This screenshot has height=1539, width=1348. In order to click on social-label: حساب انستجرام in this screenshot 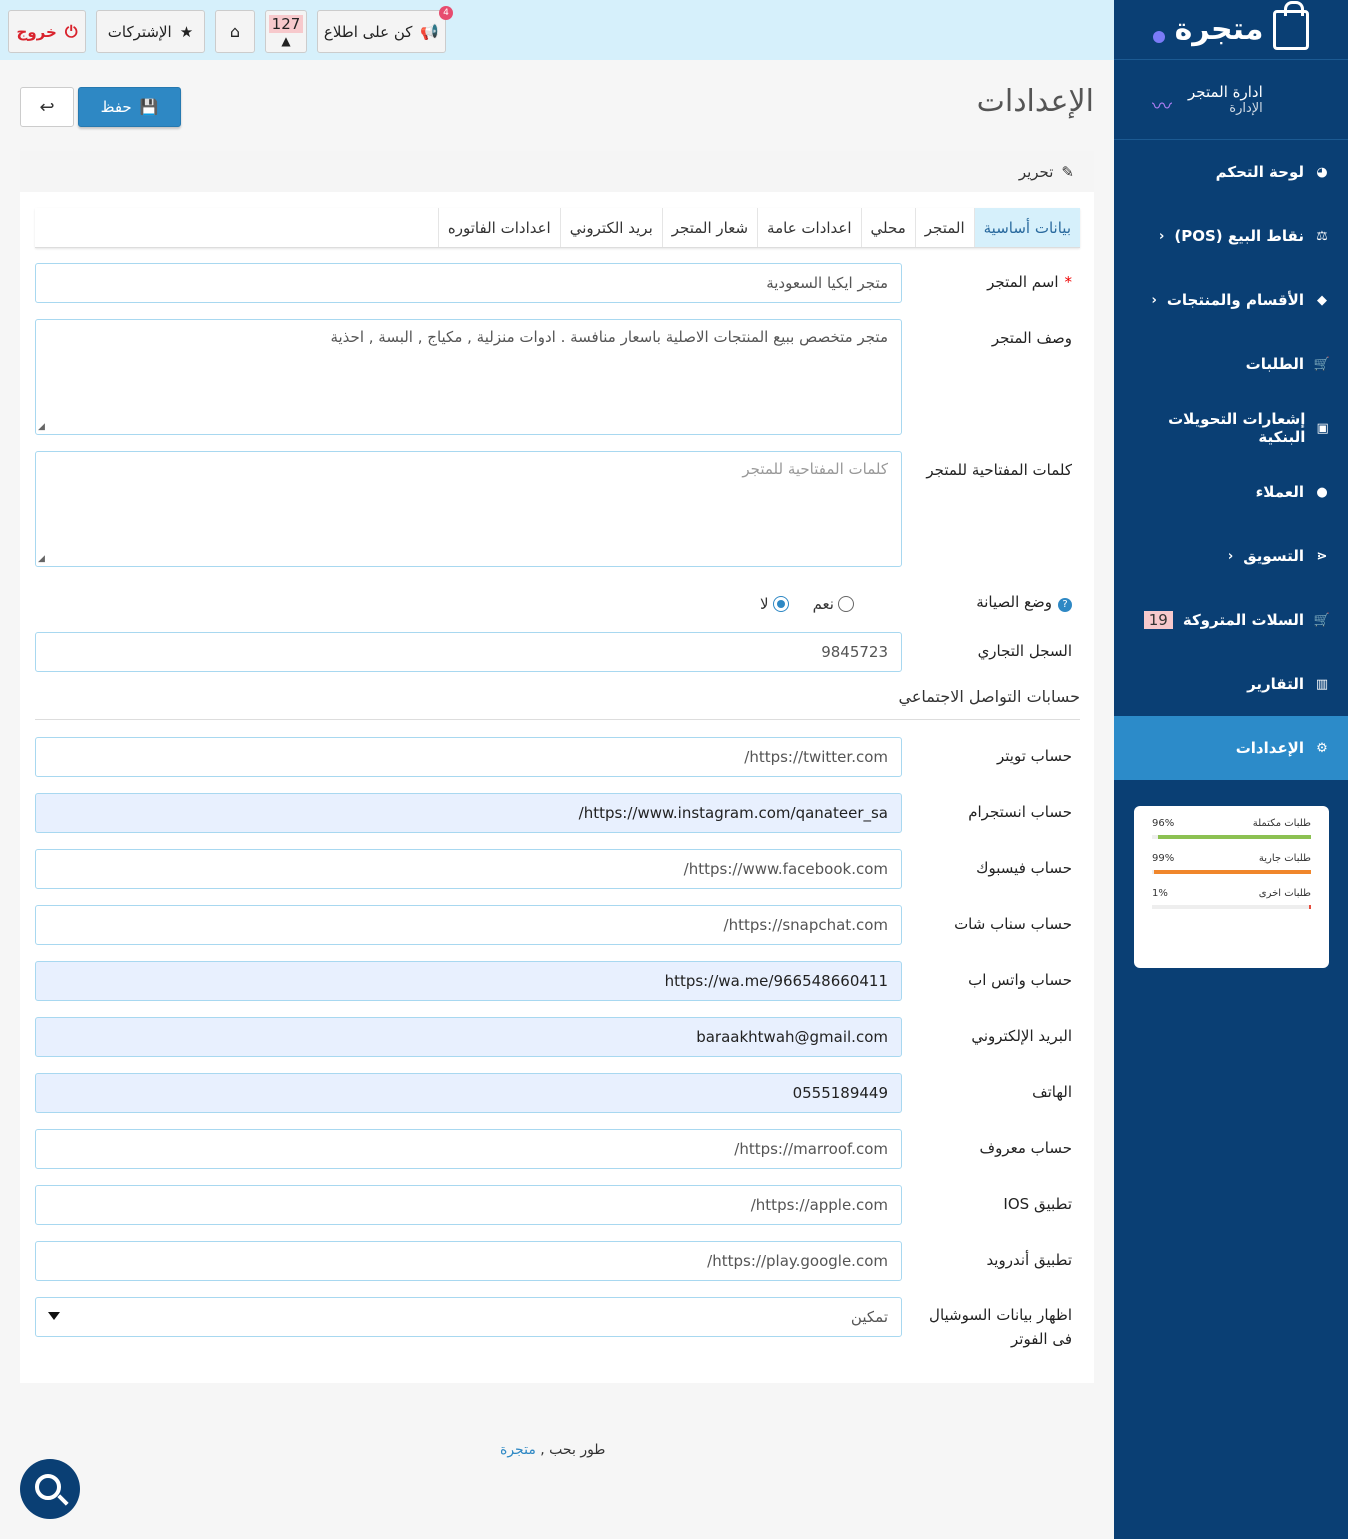, I will do `click(1020, 812)`.